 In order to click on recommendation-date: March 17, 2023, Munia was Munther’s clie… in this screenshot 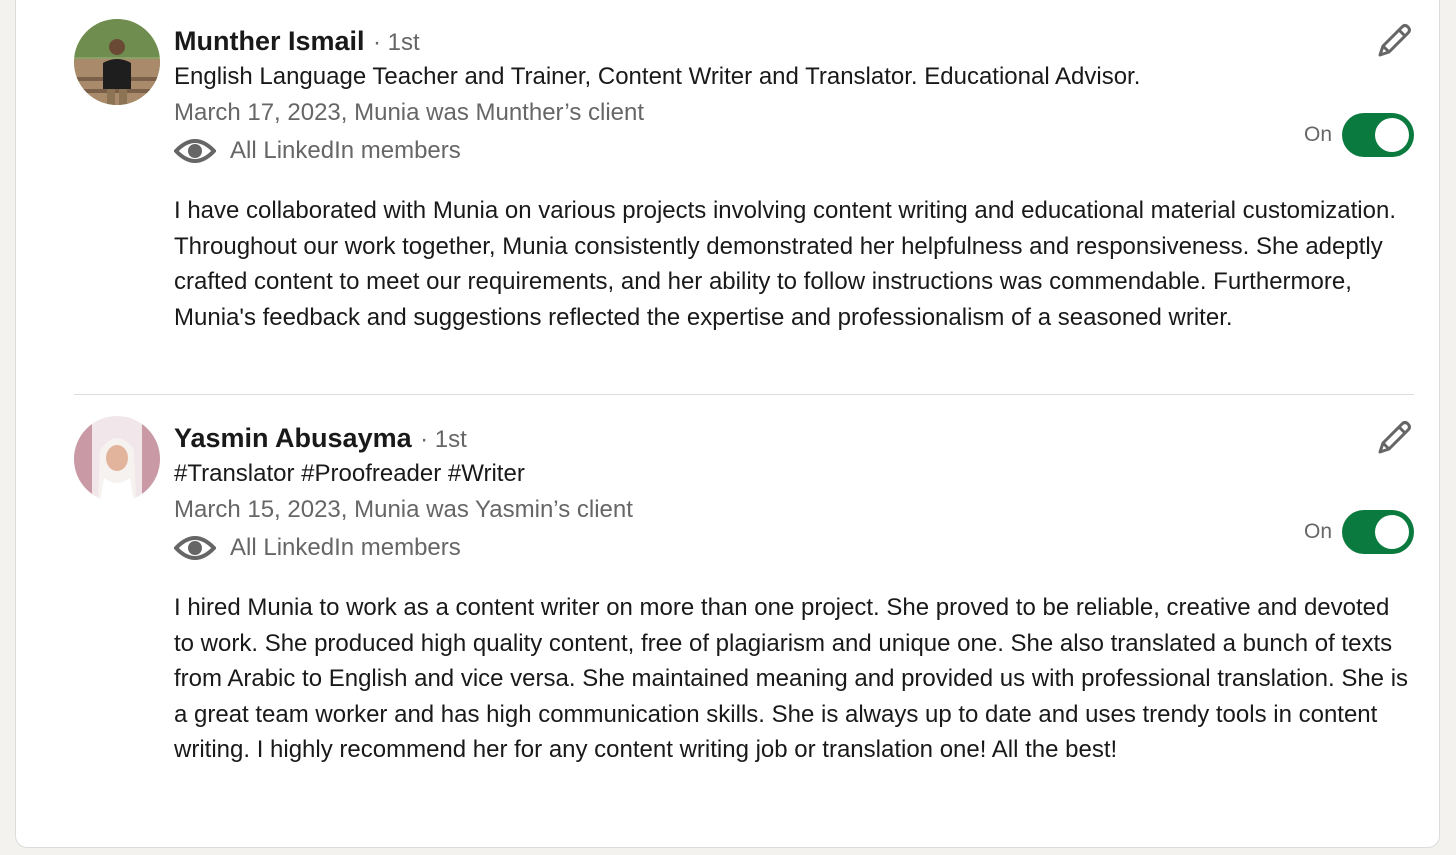, I will do `click(409, 112)`.